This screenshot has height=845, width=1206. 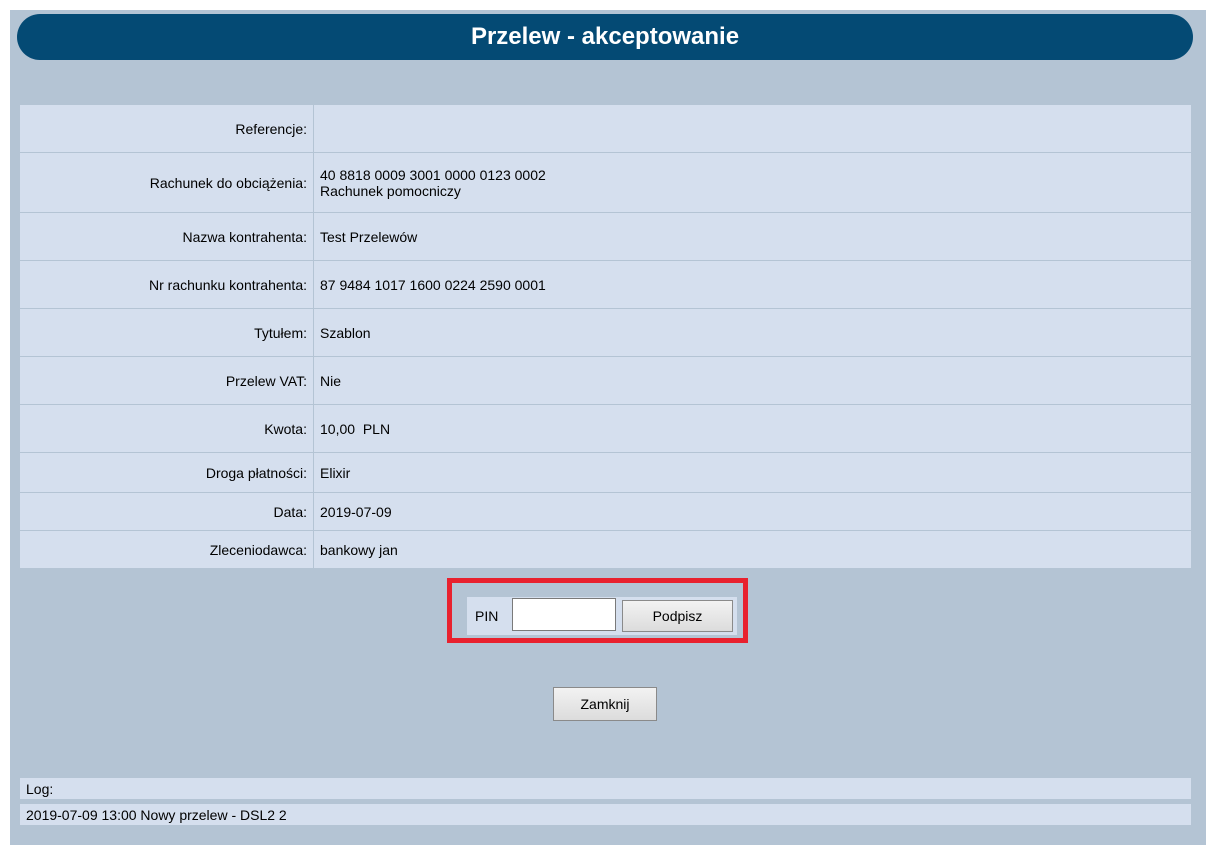 I want to click on detail-value: 10,00 PLN, so click(x=752, y=428).